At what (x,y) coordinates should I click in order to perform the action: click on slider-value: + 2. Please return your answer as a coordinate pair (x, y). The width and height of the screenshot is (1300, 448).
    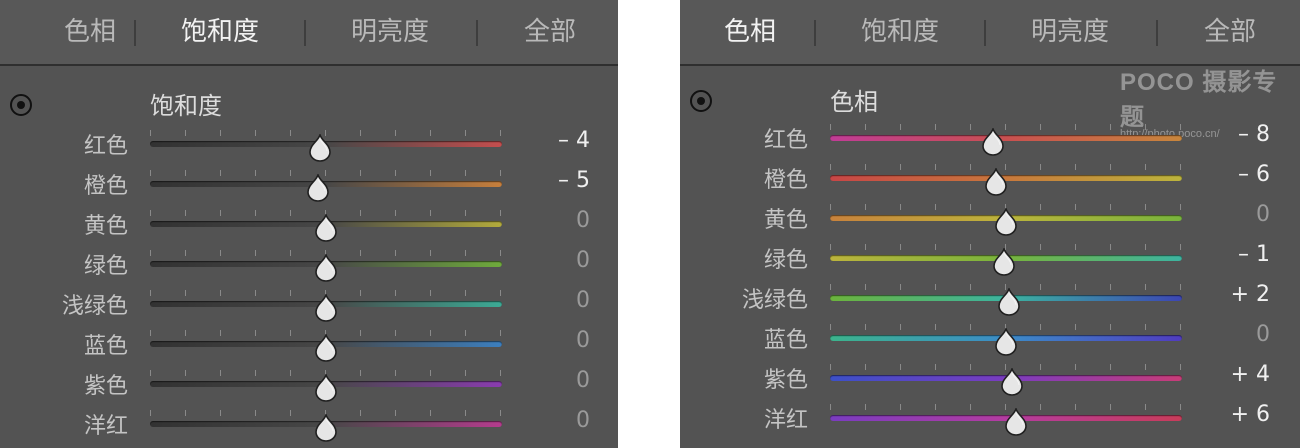
    Looking at the image, I should click on (1240, 294).